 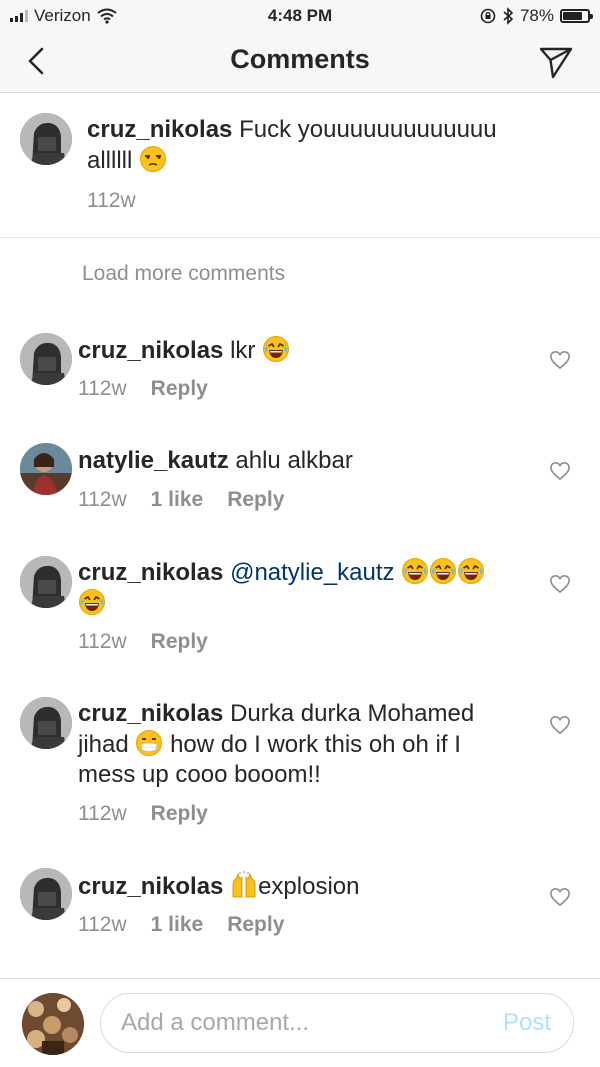 I want to click on status-right: 78%, so click(x=536, y=16).